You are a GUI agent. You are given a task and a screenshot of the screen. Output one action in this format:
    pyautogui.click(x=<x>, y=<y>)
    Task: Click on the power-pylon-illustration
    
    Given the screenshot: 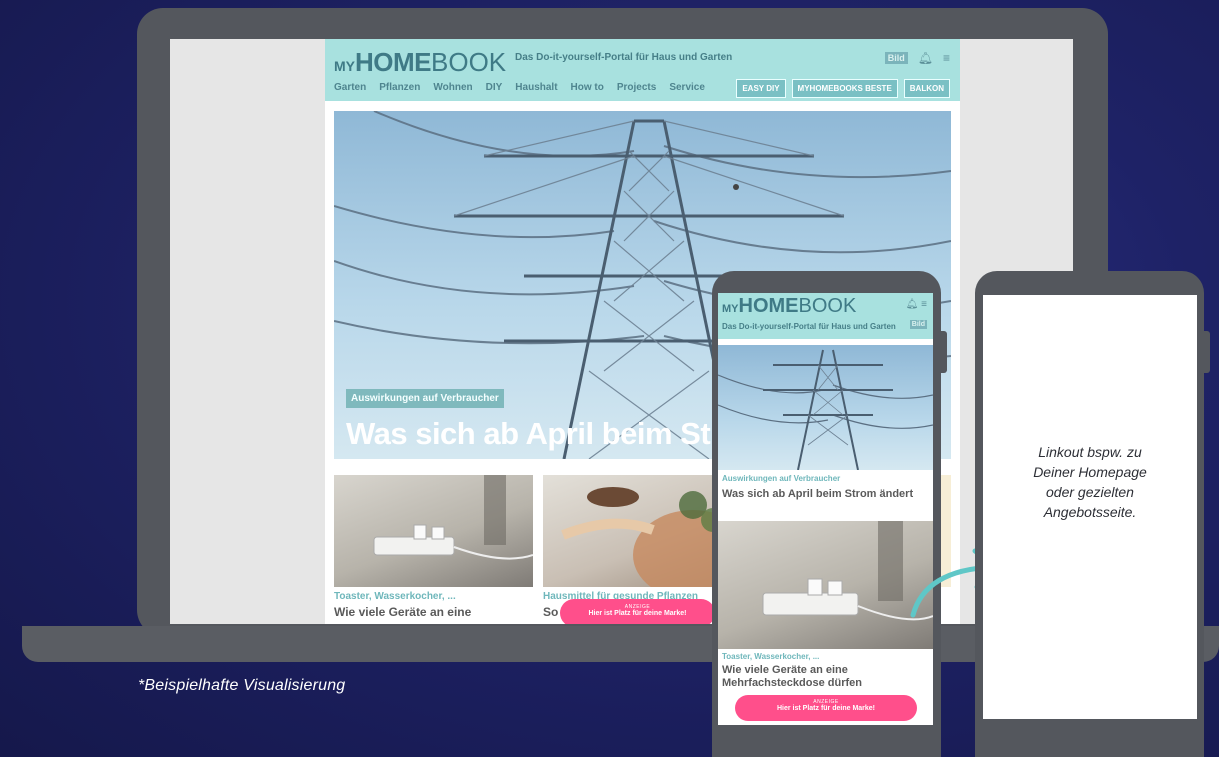 What is the action you would take?
    pyautogui.click(x=825, y=409)
    